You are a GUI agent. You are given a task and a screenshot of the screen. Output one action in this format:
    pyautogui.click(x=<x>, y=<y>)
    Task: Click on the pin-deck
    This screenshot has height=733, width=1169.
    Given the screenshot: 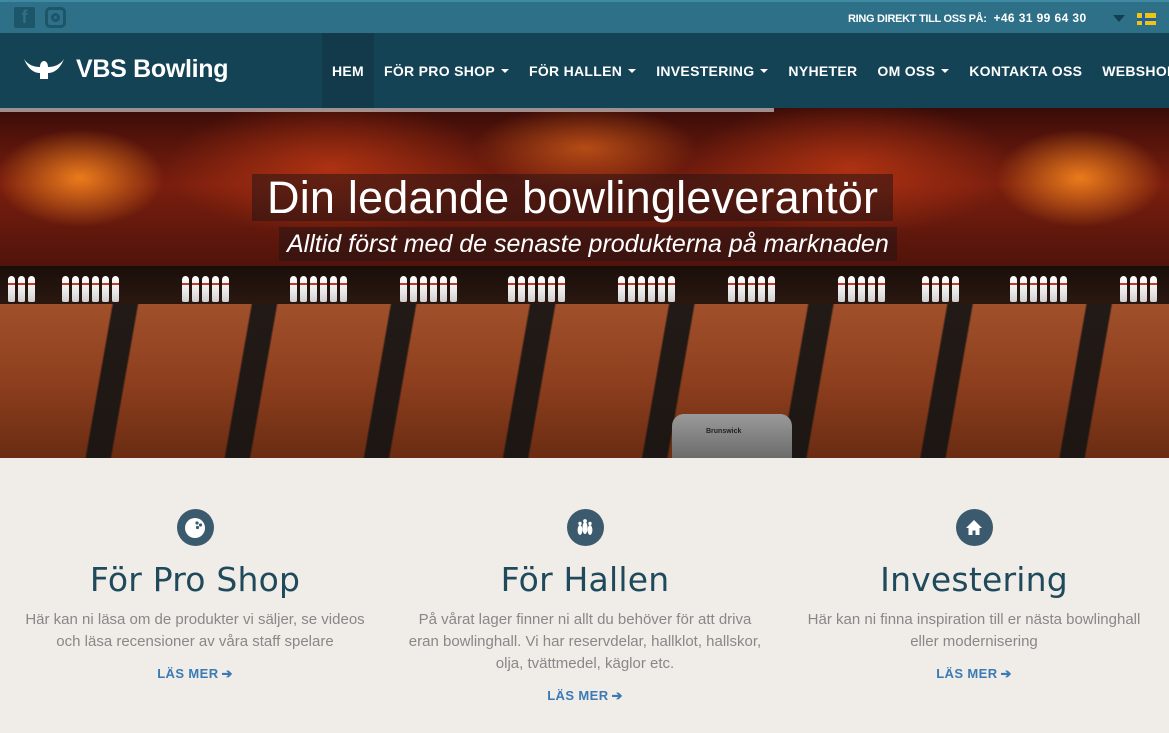 What is the action you would take?
    pyautogui.click(x=584, y=286)
    